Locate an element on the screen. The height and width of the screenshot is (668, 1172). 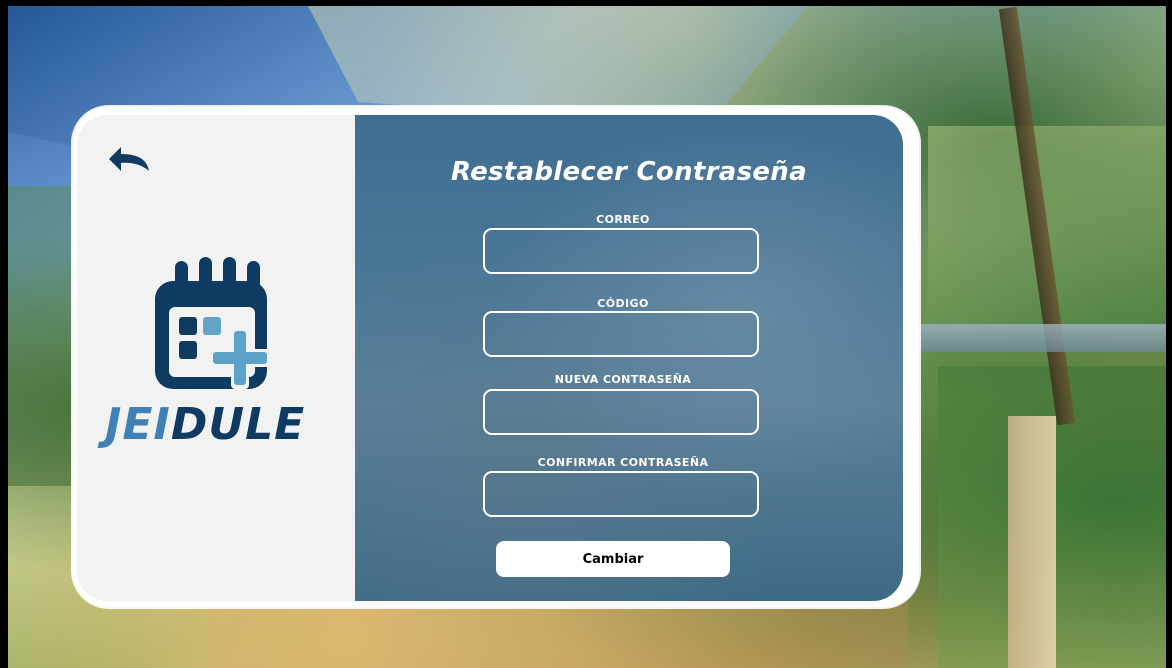
code-label: CÓDIGO is located at coordinates (623, 303).